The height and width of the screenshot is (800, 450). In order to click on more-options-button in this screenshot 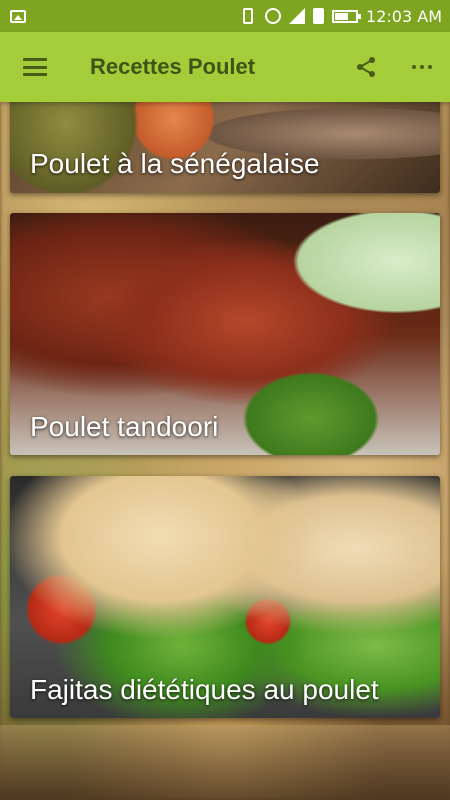, I will do `click(422, 67)`.